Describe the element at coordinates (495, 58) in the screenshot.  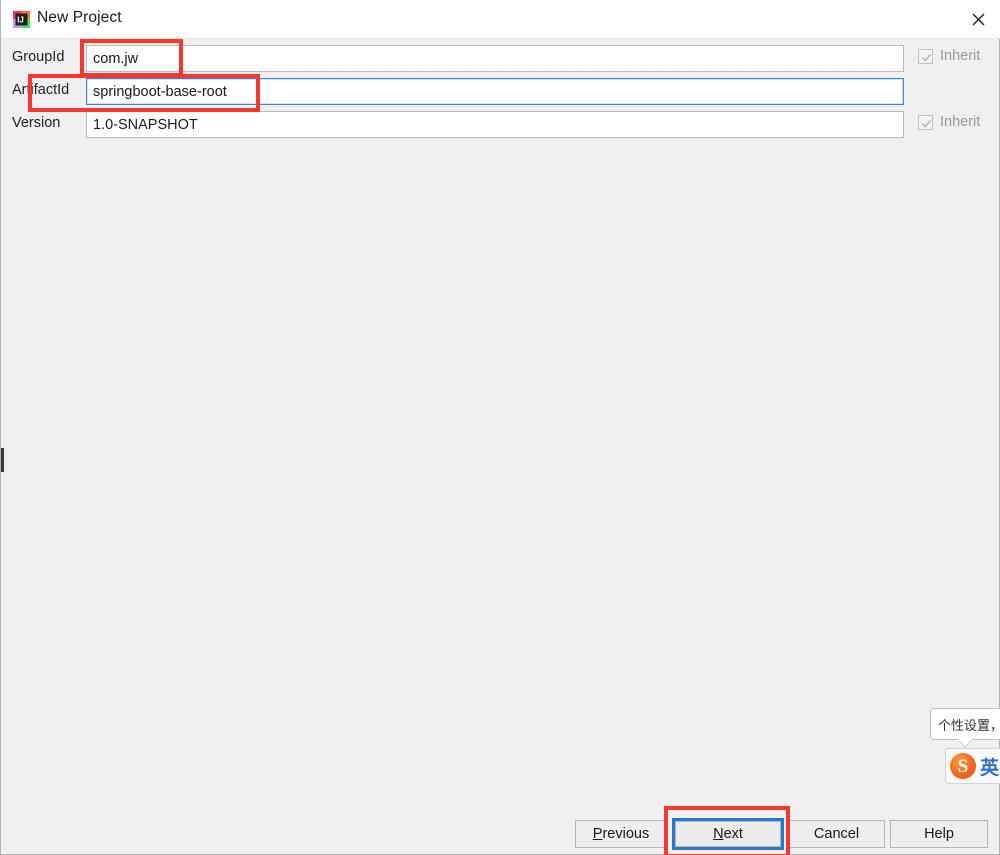
I see `groupid-input` at that location.